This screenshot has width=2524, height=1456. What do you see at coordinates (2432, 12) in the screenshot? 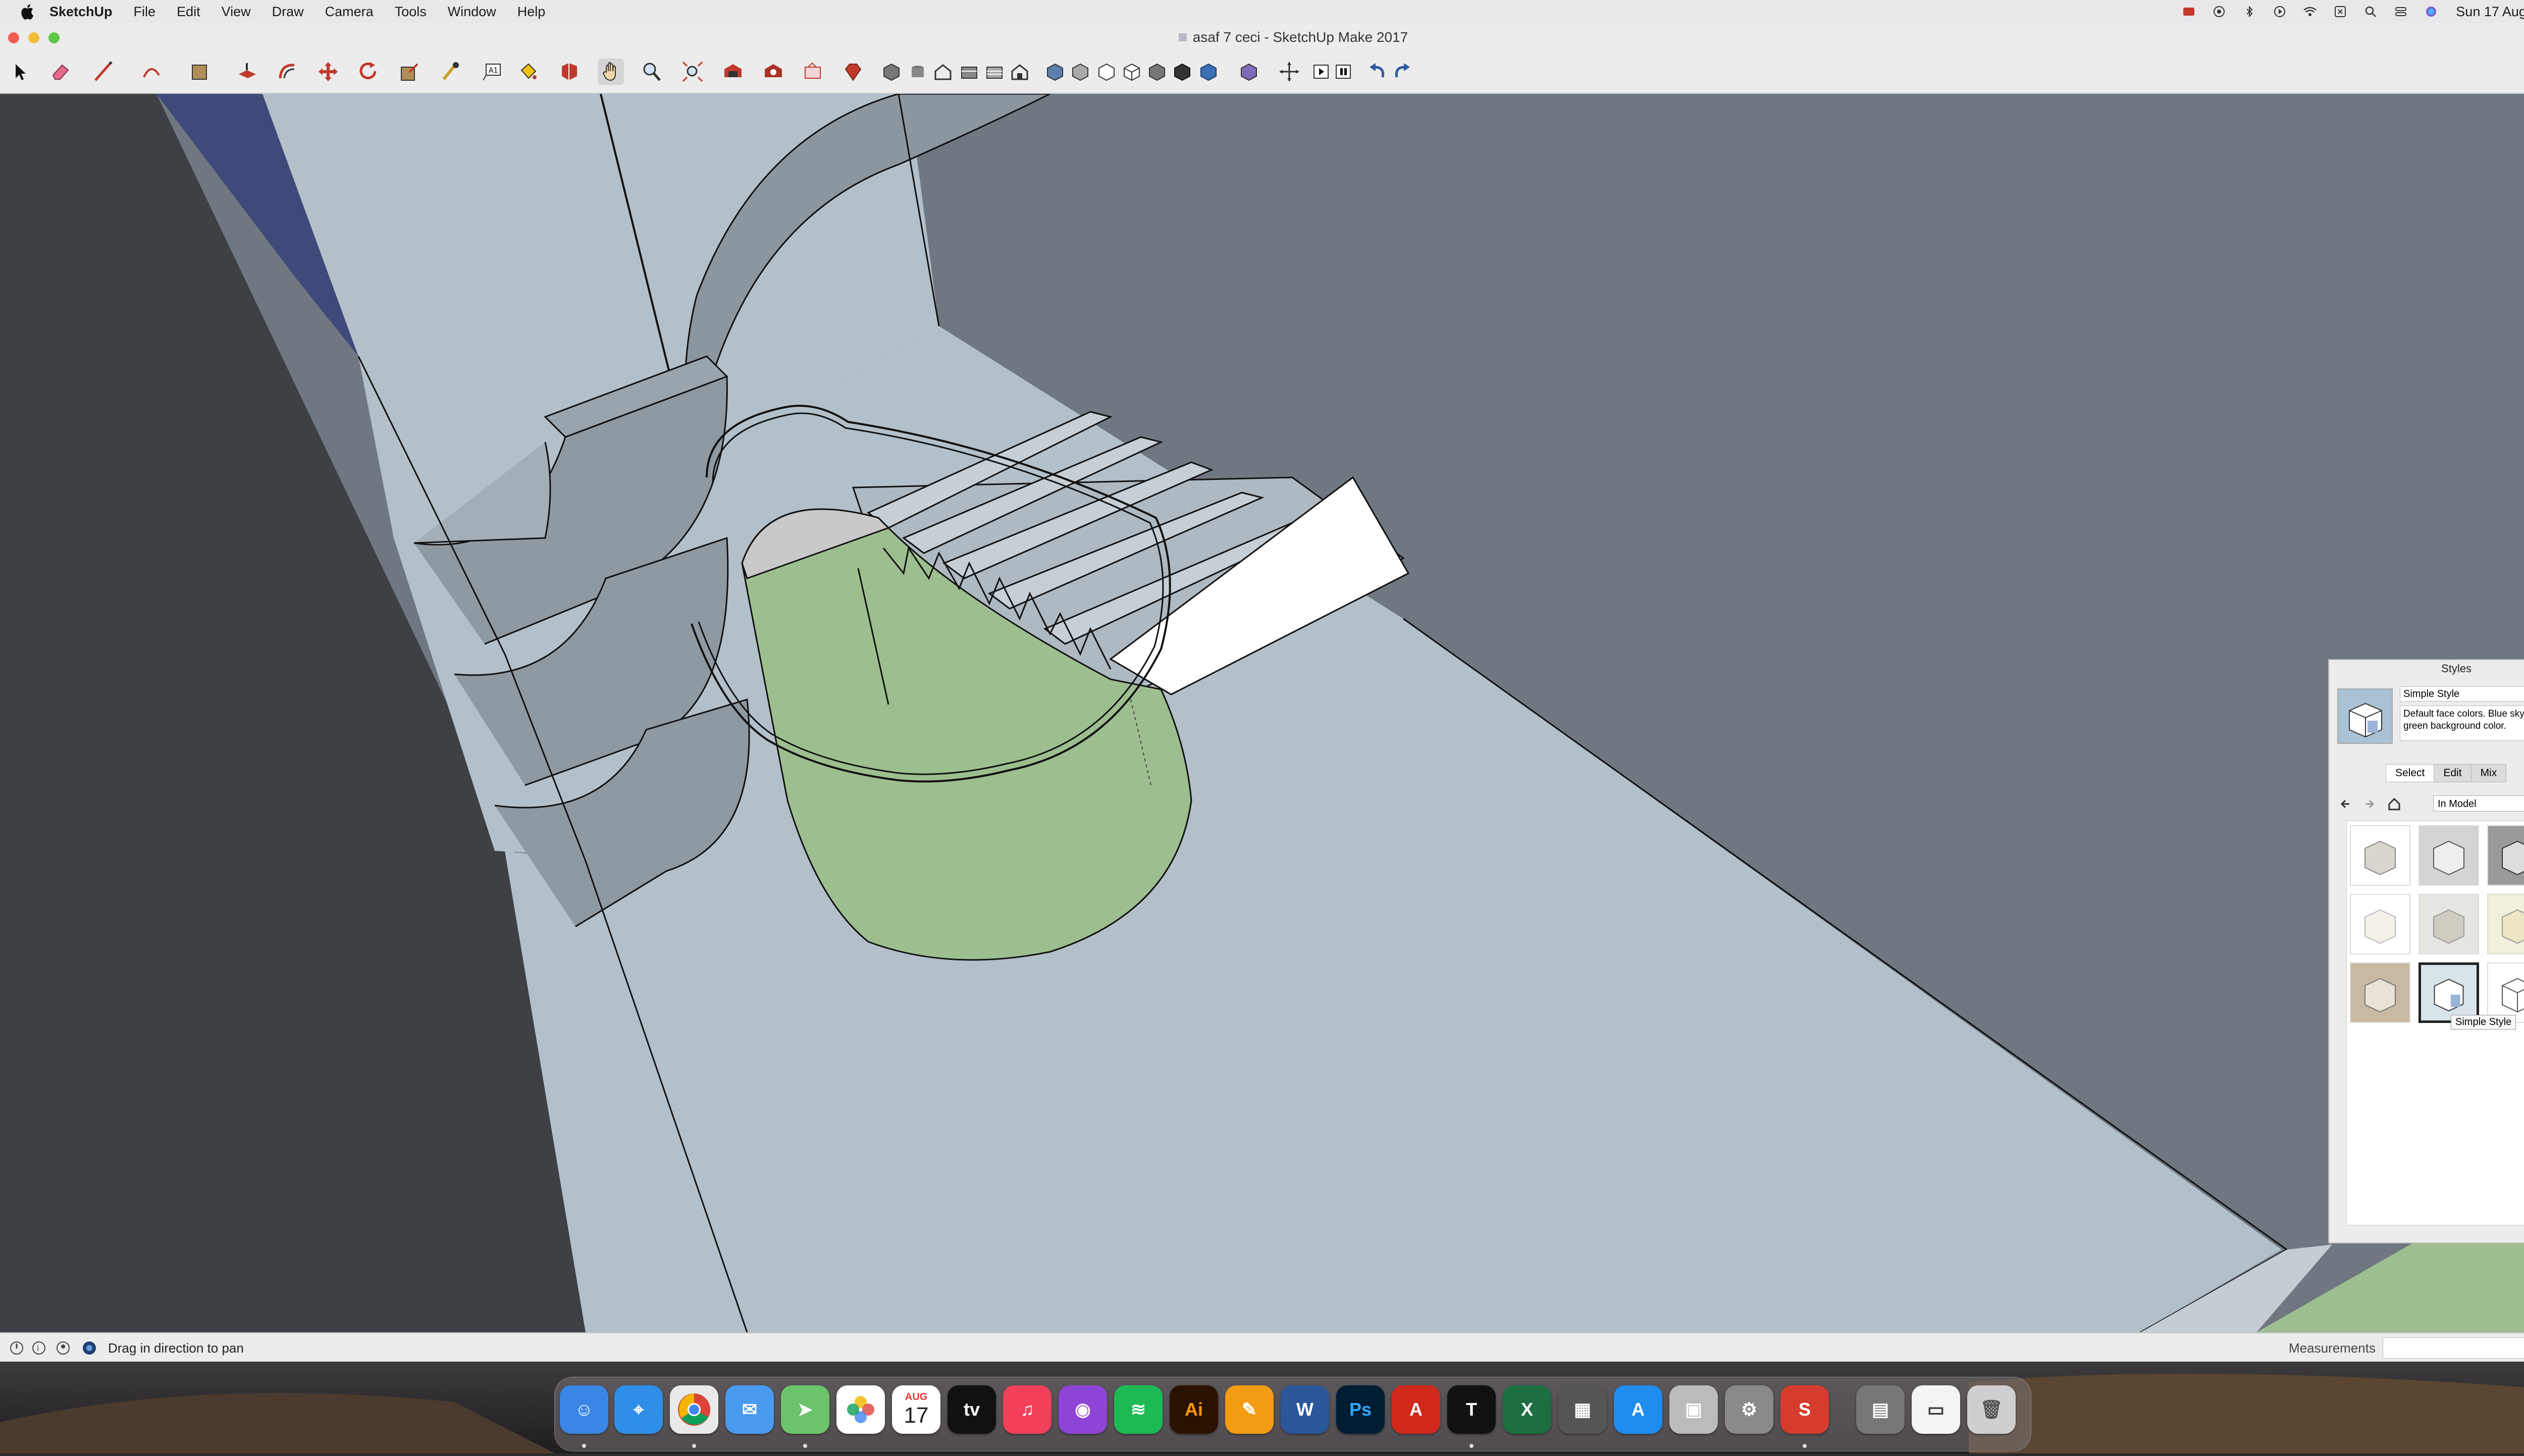
I see `siri-icon` at bounding box center [2432, 12].